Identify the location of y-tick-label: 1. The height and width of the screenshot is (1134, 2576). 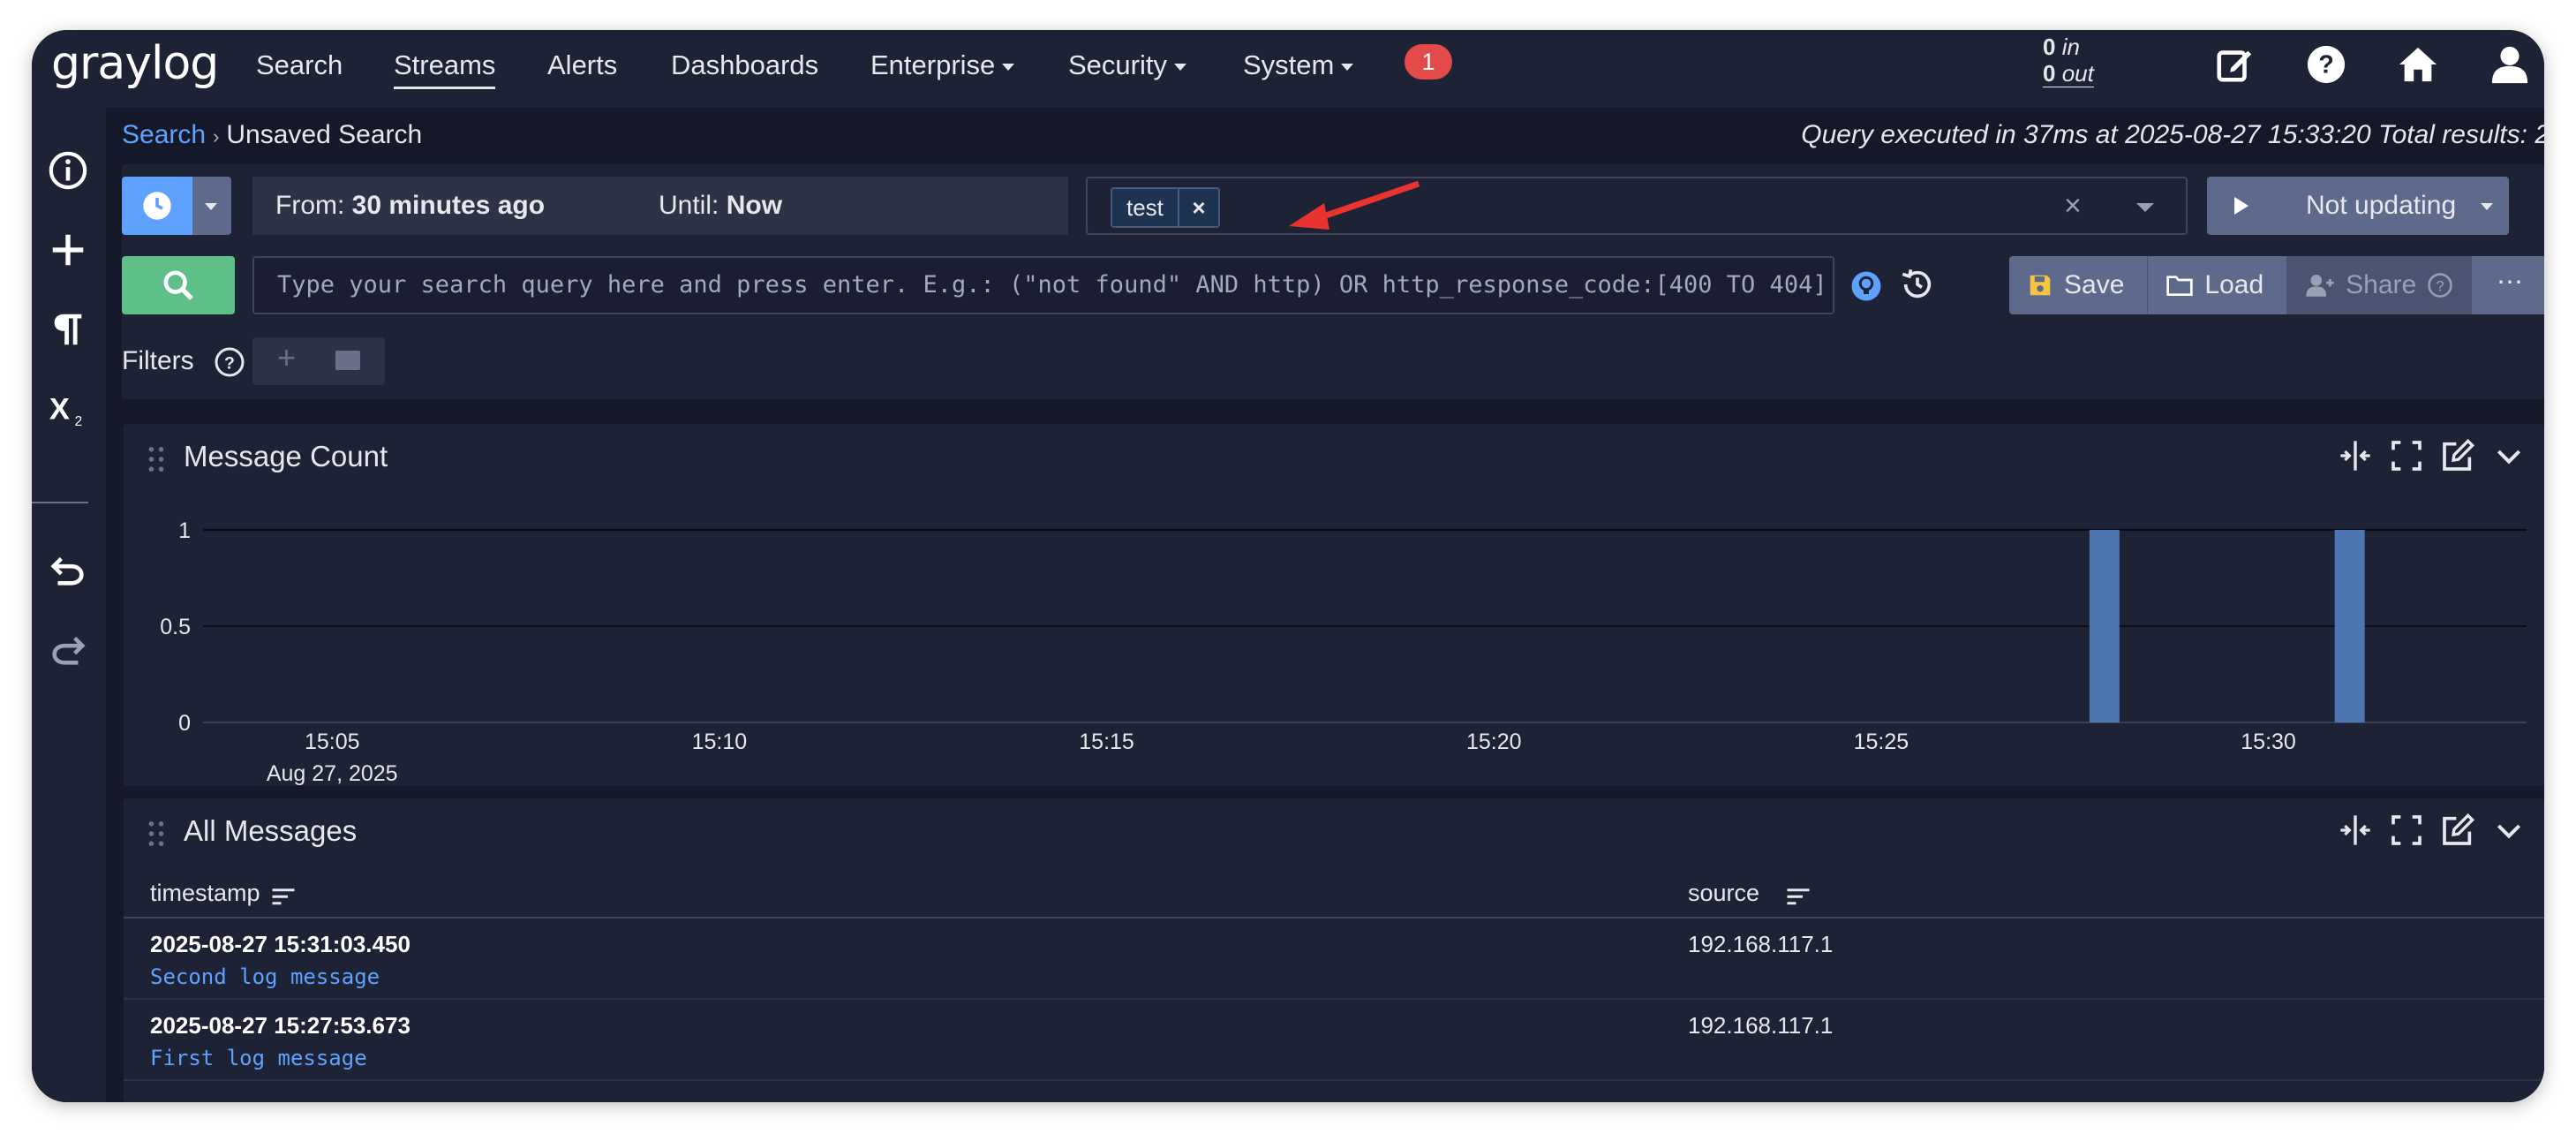
(185, 530).